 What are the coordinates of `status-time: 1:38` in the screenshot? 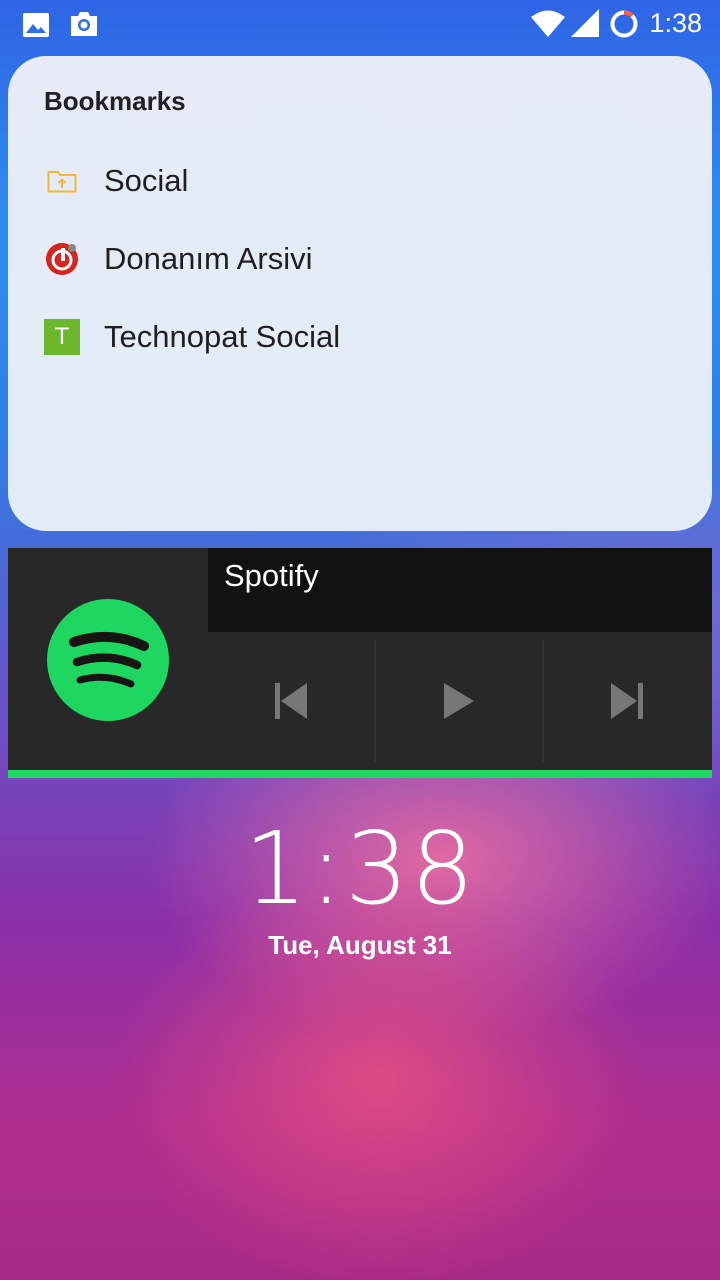 It's located at (675, 23).